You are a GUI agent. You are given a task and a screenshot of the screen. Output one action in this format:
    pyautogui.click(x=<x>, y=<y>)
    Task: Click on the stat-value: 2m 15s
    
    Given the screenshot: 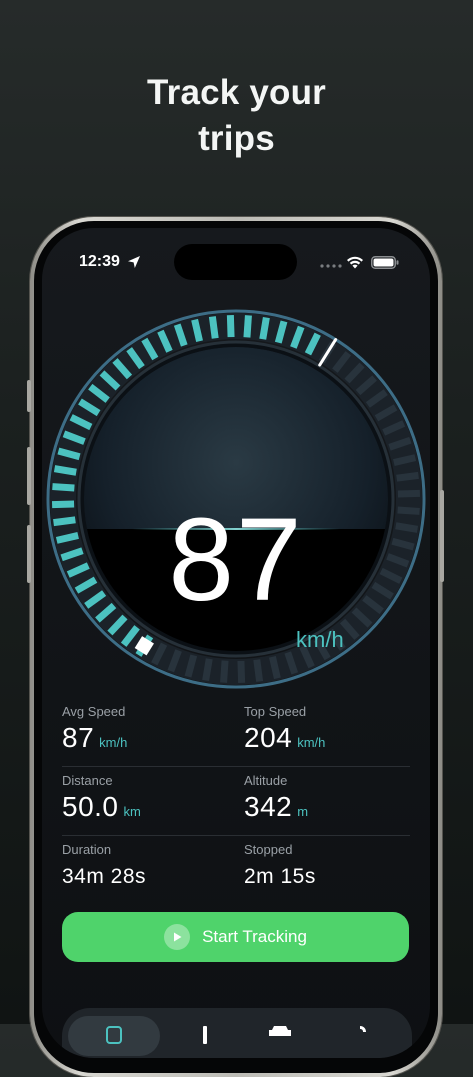 What is the action you would take?
    pyautogui.click(x=280, y=876)
    